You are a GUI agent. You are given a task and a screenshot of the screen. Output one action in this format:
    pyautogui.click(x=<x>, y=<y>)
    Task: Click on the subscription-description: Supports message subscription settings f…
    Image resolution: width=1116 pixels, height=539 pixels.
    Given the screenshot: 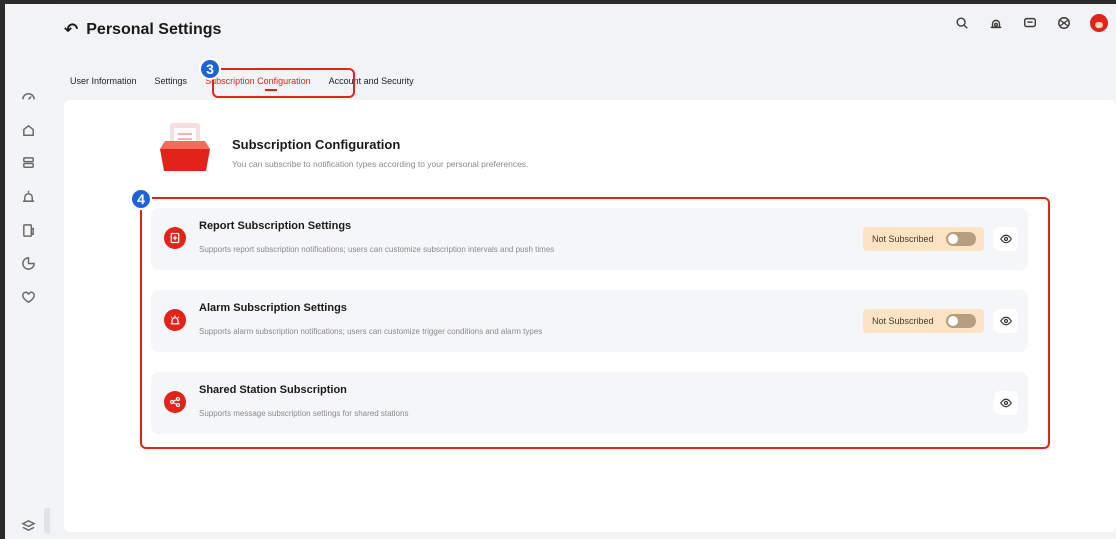 What is the action you would take?
    pyautogui.click(x=304, y=413)
    